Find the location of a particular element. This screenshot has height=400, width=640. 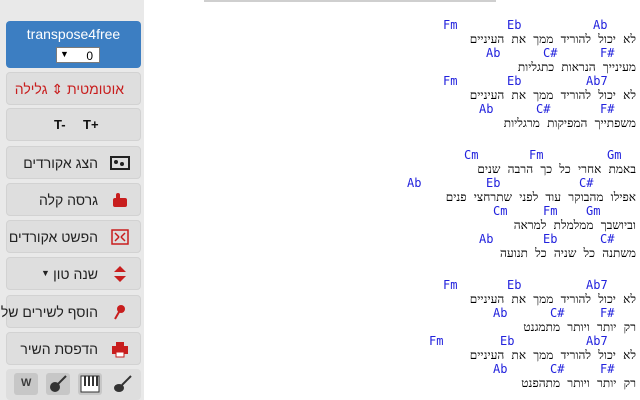

change-key-label: שנה טון is located at coordinates (75, 274).